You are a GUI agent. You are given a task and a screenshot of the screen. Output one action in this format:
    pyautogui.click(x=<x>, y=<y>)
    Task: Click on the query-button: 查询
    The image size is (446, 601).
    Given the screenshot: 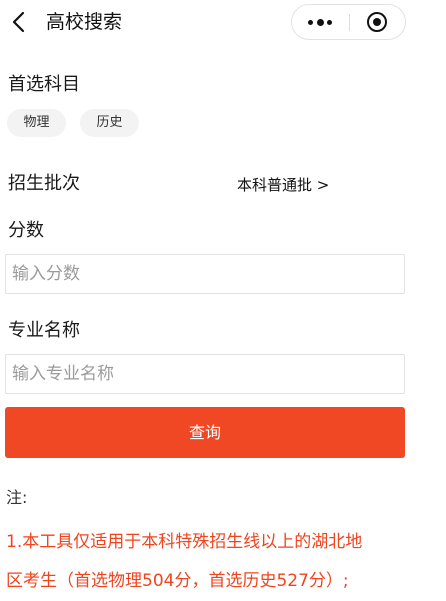 What is the action you would take?
    pyautogui.click(x=205, y=432)
    